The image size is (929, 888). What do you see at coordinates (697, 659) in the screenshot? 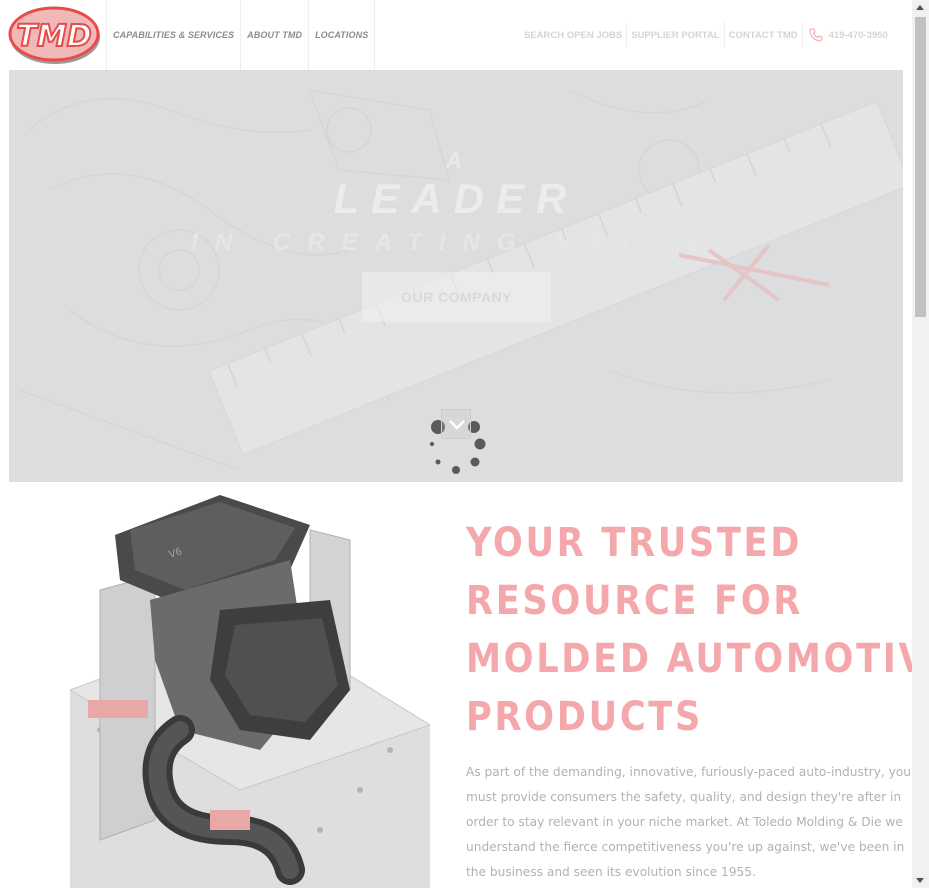
I see `headline-line: MOLDED AUTOMOTIVE` at bounding box center [697, 659].